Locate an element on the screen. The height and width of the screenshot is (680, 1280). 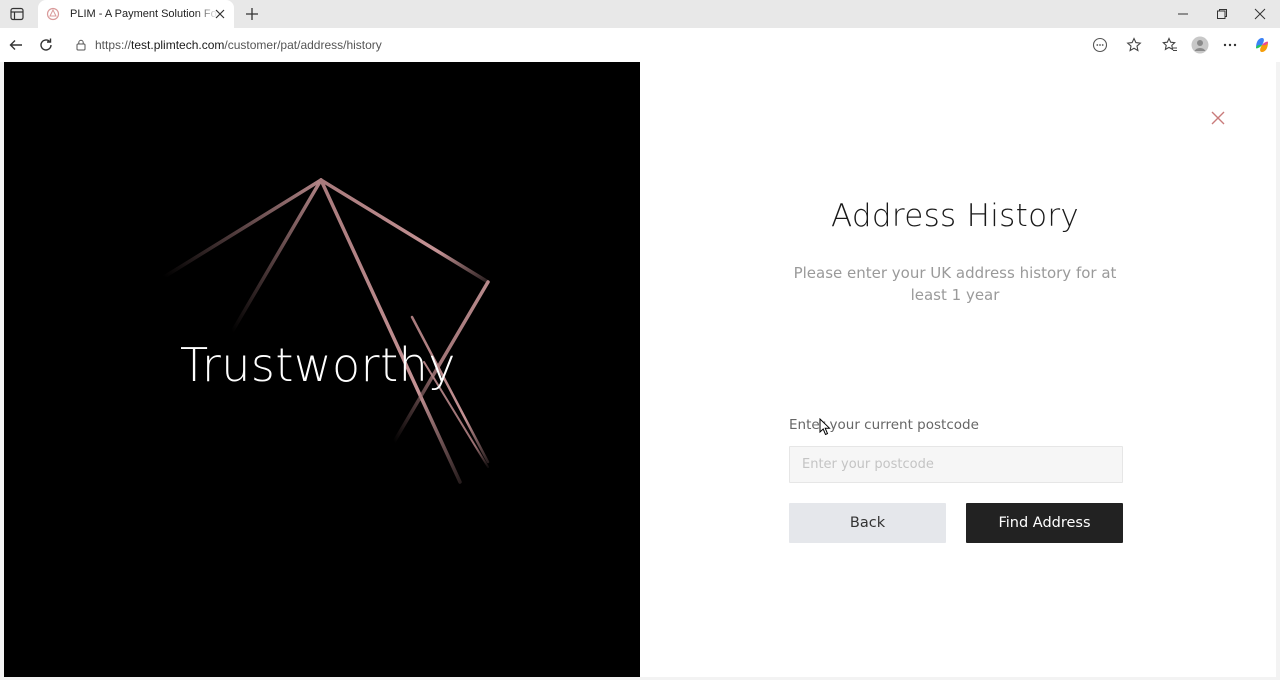
mouse-cursor-icon is located at coordinates (825, 427).